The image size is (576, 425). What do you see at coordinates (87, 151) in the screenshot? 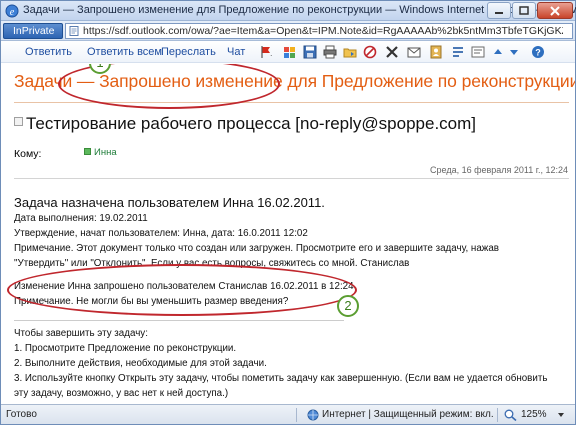
I see `presence-icon` at bounding box center [87, 151].